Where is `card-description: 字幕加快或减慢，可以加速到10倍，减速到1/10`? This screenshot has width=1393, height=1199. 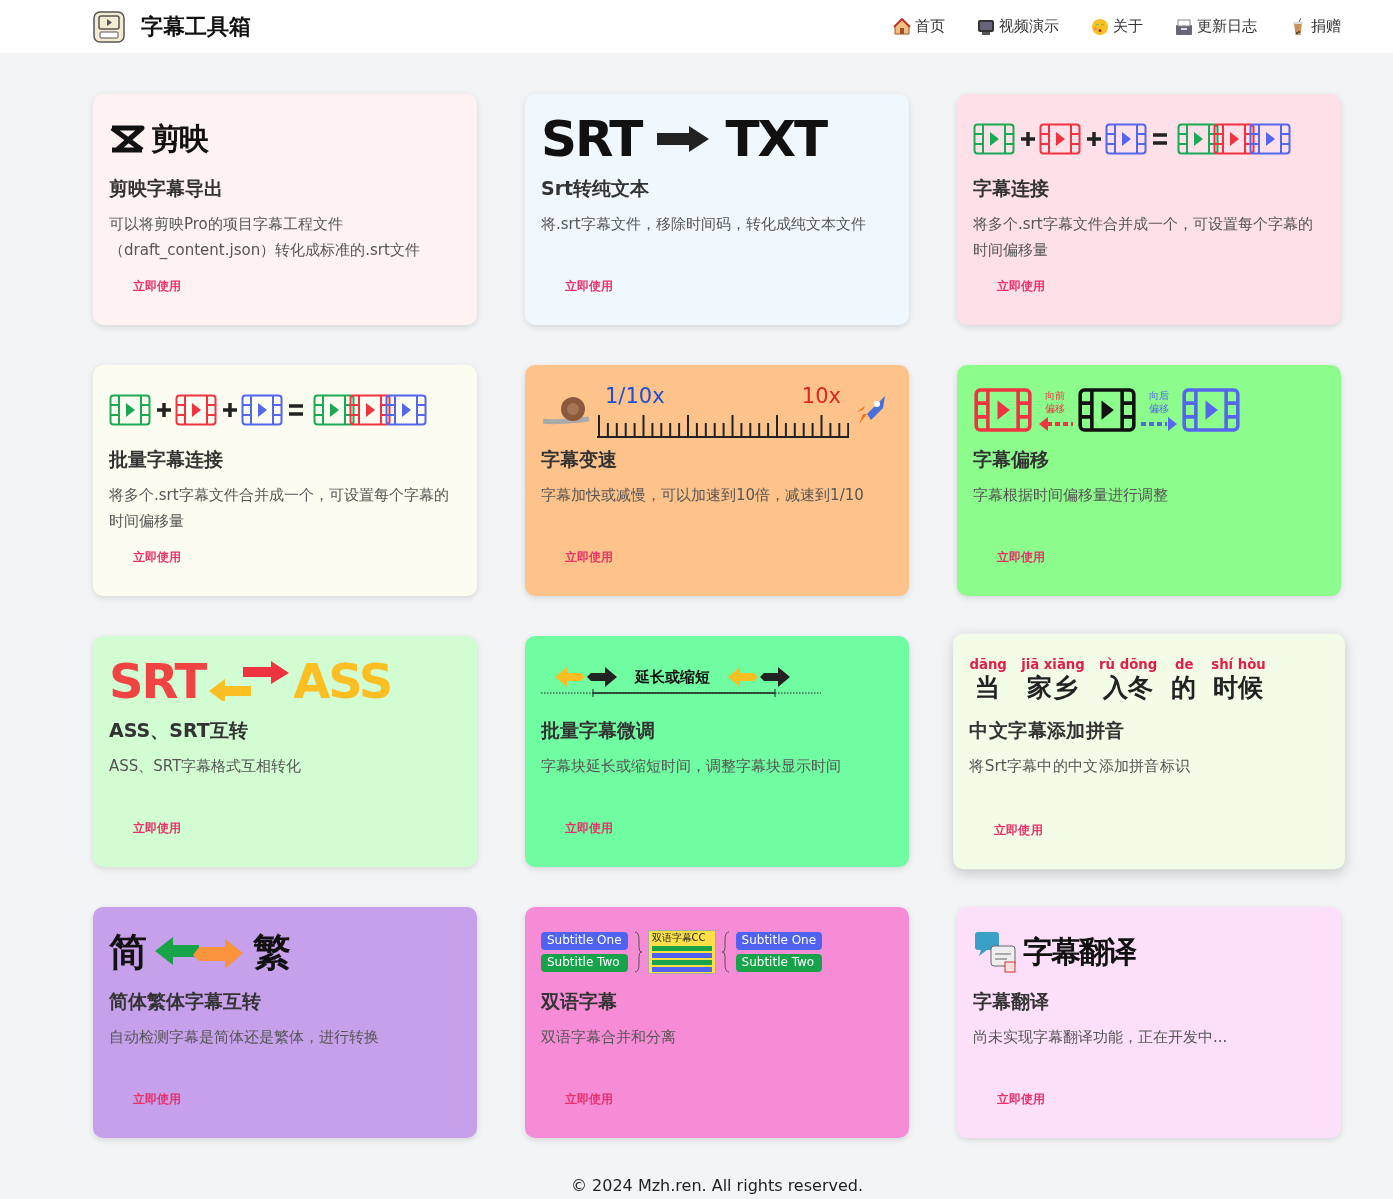 card-description: 字幕加快或减慢，可以加速到10倍，减速到1/10 is located at coordinates (703, 495).